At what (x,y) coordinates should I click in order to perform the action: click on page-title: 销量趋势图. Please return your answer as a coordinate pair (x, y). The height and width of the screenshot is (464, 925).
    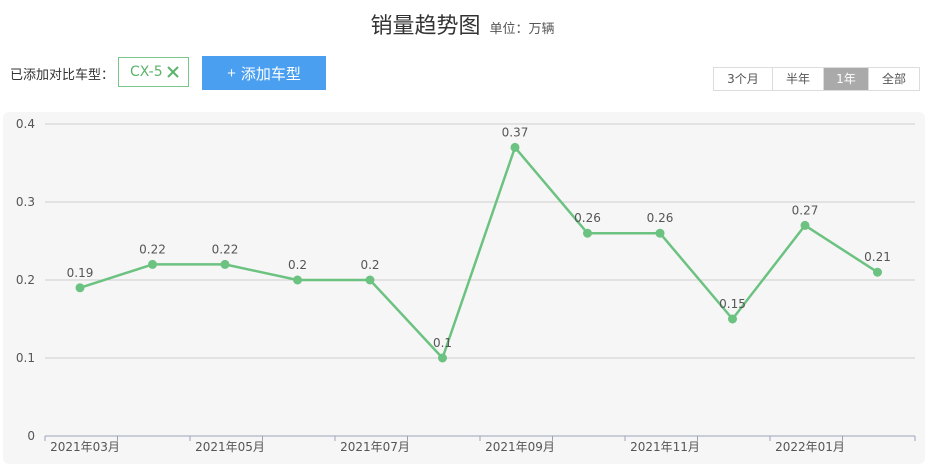
    Looking at the image, I should click on (425, 26).